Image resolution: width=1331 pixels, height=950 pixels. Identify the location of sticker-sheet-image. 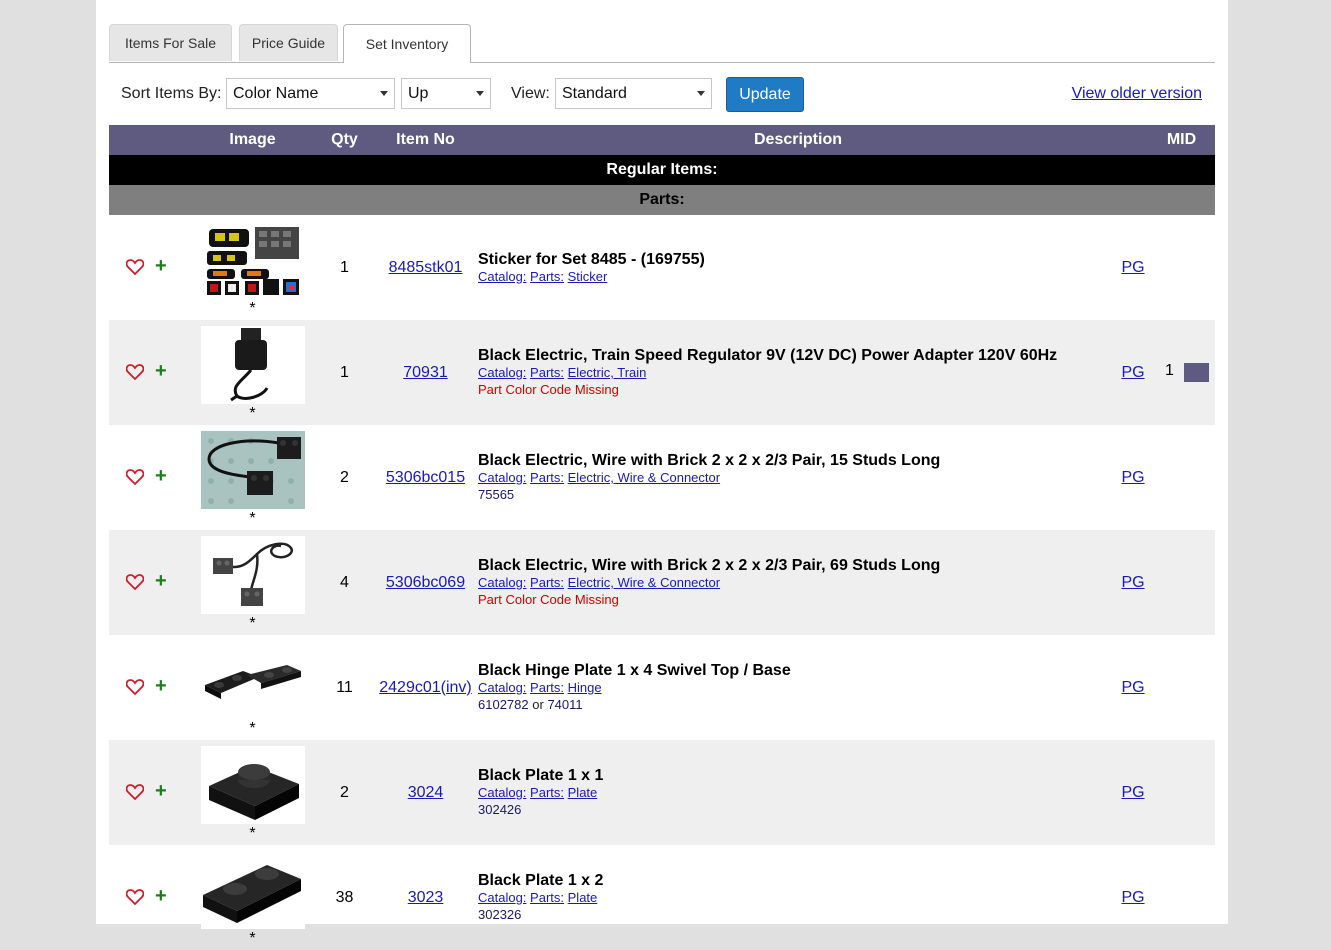
(252, 259).